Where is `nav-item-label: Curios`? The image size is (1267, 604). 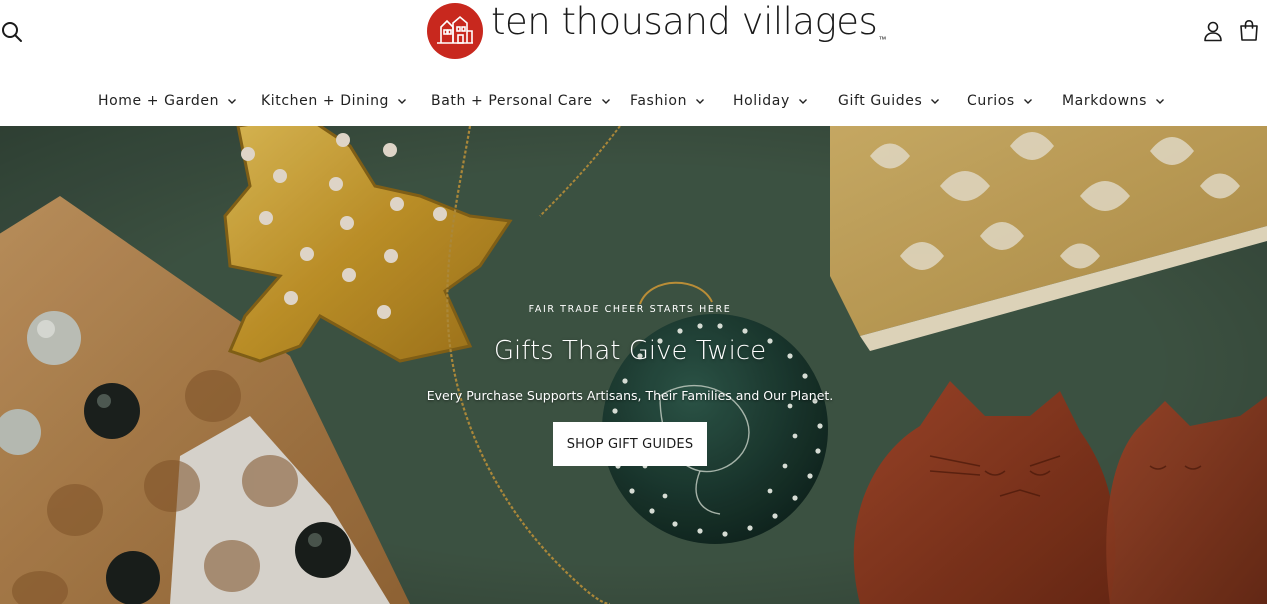 nav-item-label: Curios is located at coordinates (991, 101).